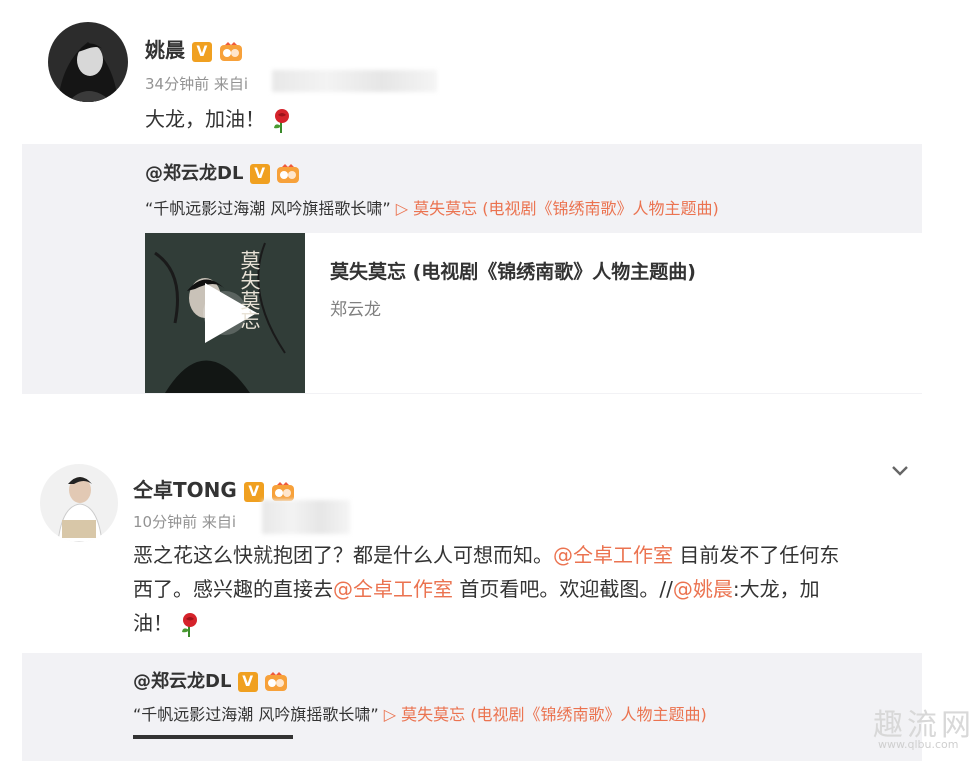 The image size is (978, 761). What do you see at coordinates (355, 310) in the screenshot?
I see `music-artist: 郑云龙` at bounding box center [355, 310].